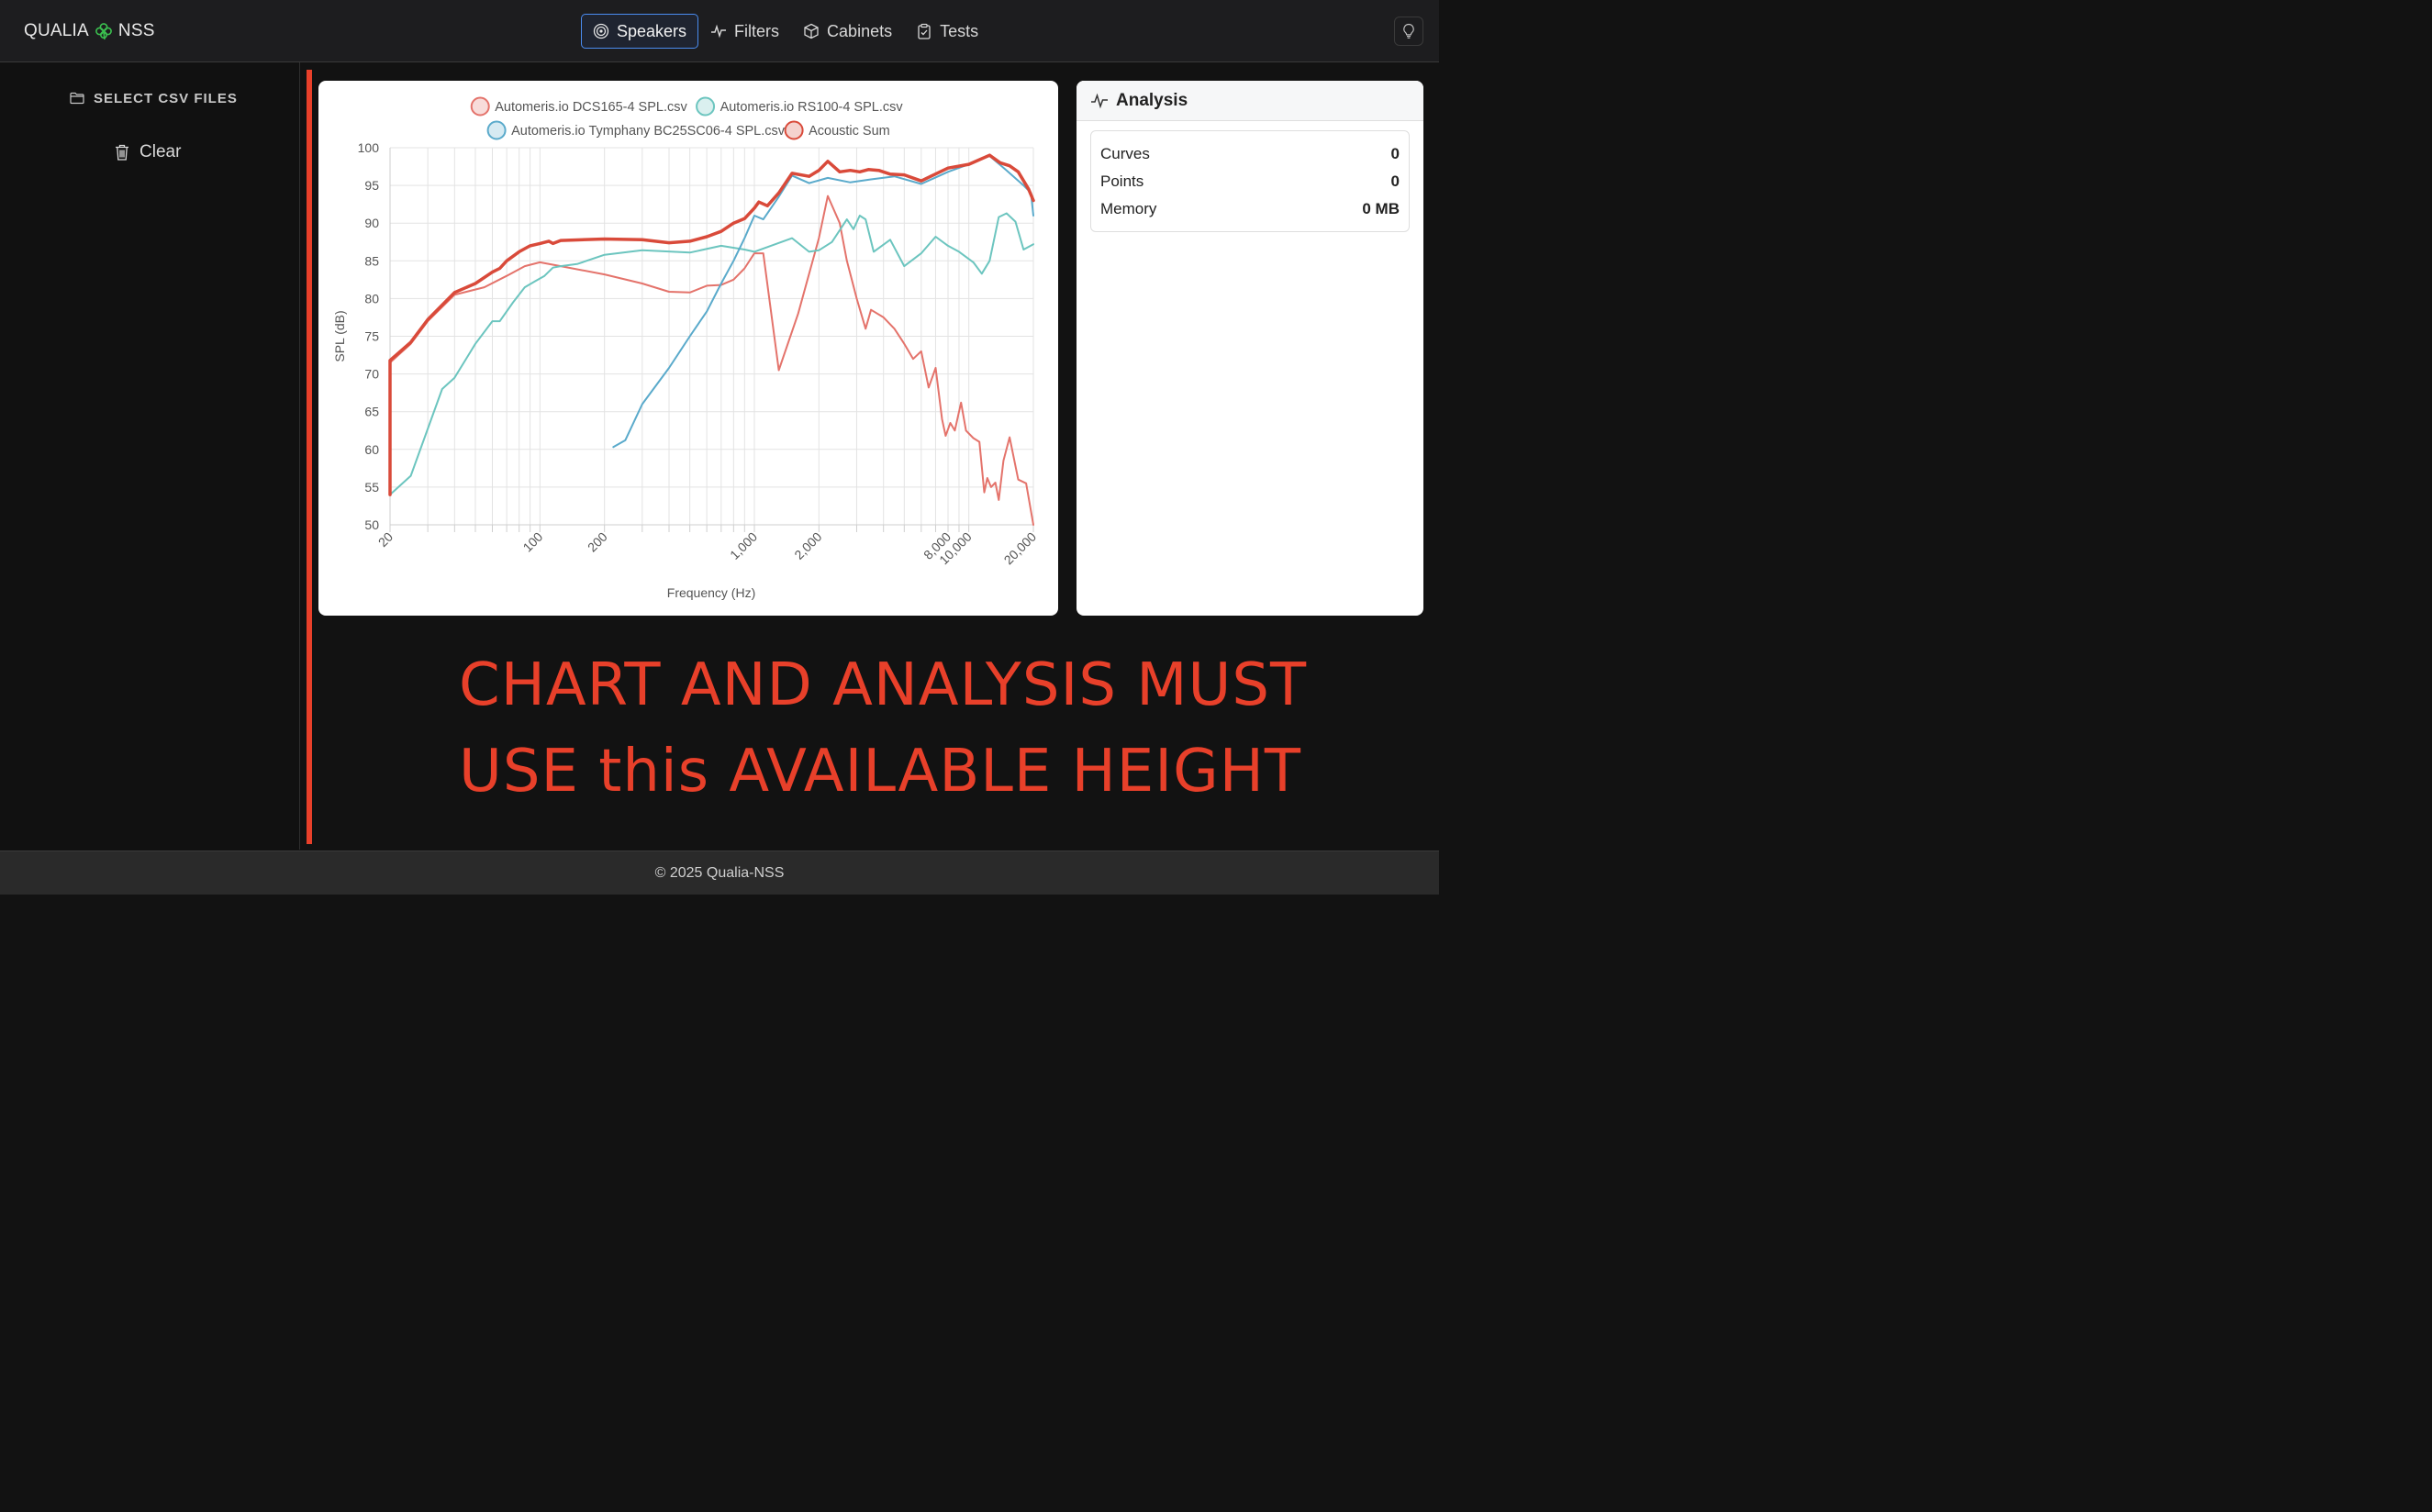  I want to click on x-tick-label: 2,000, so click(808, 546).